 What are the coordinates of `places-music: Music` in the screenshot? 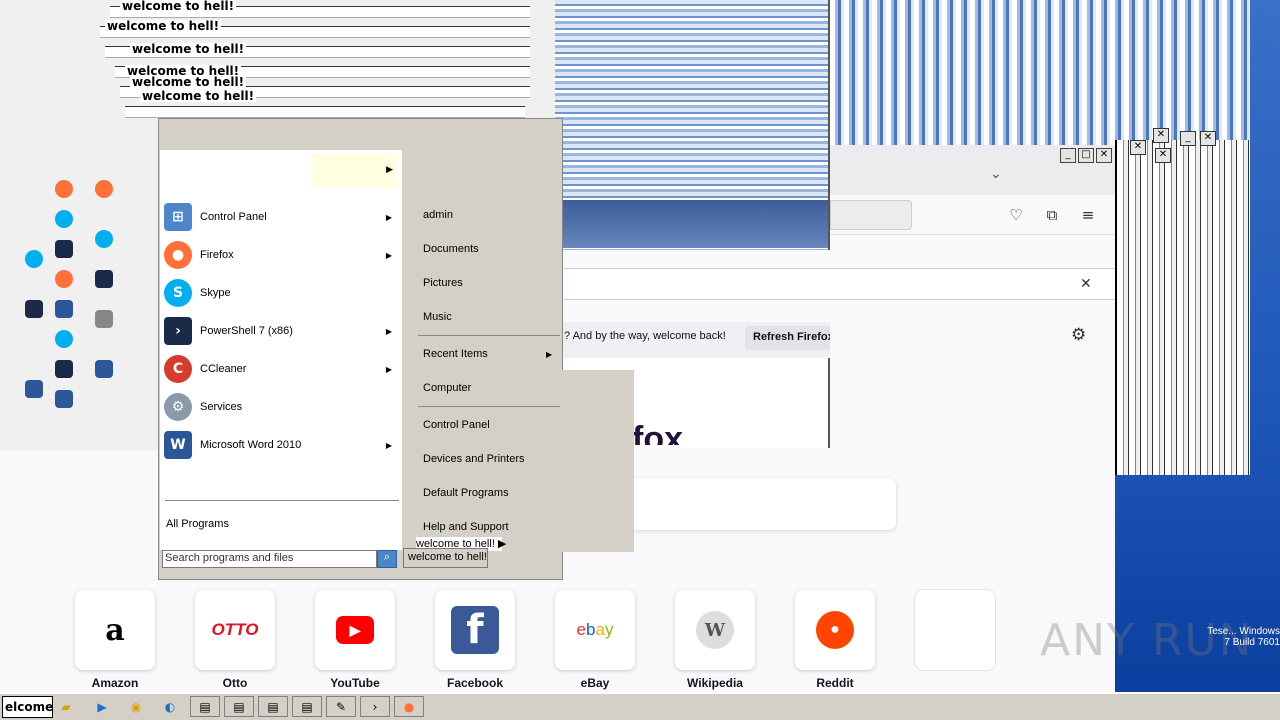 It's located at (437, 317).